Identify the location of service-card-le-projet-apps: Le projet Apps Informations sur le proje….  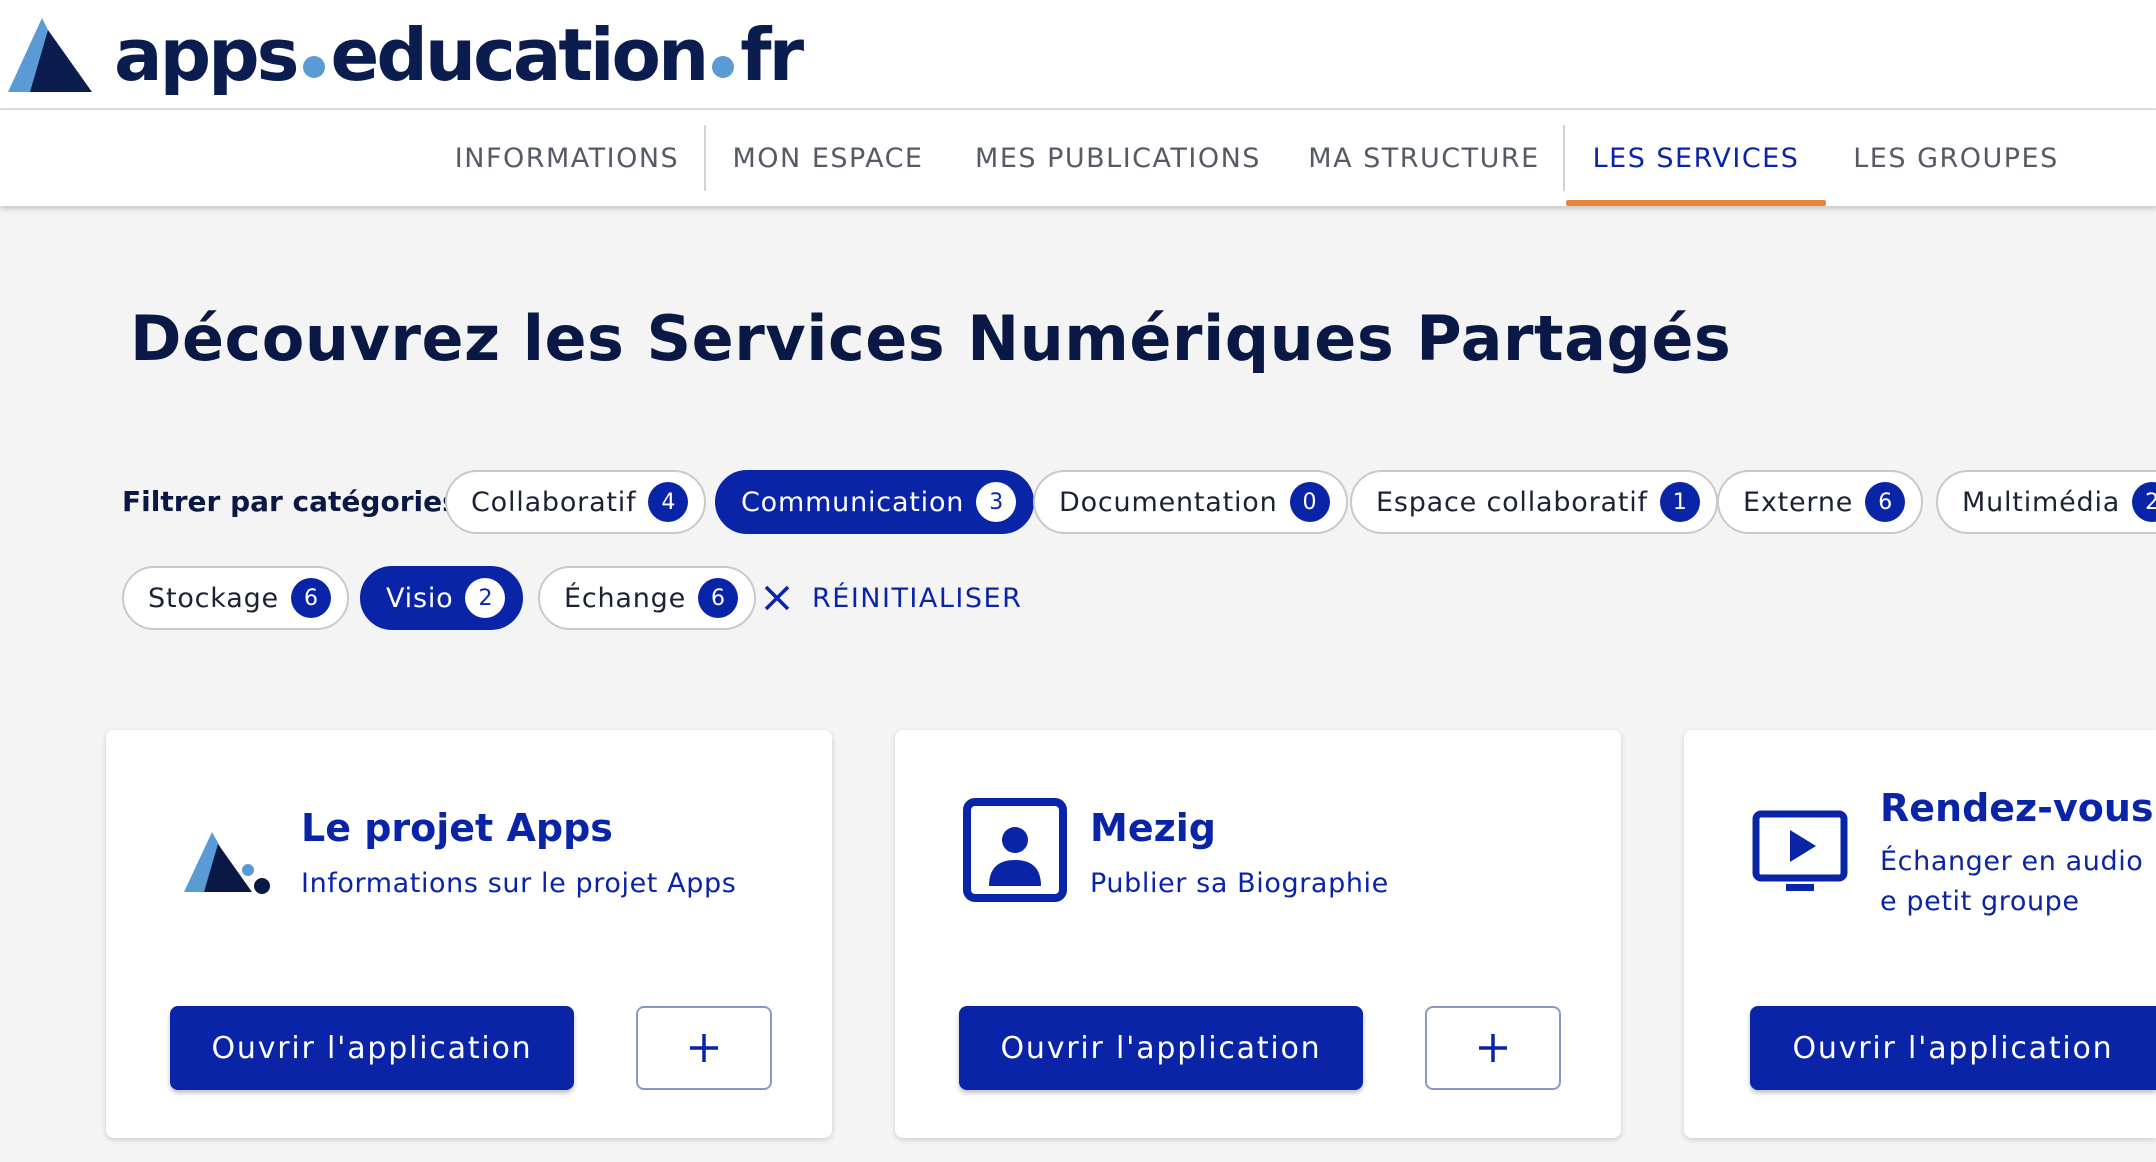
(469, 934).